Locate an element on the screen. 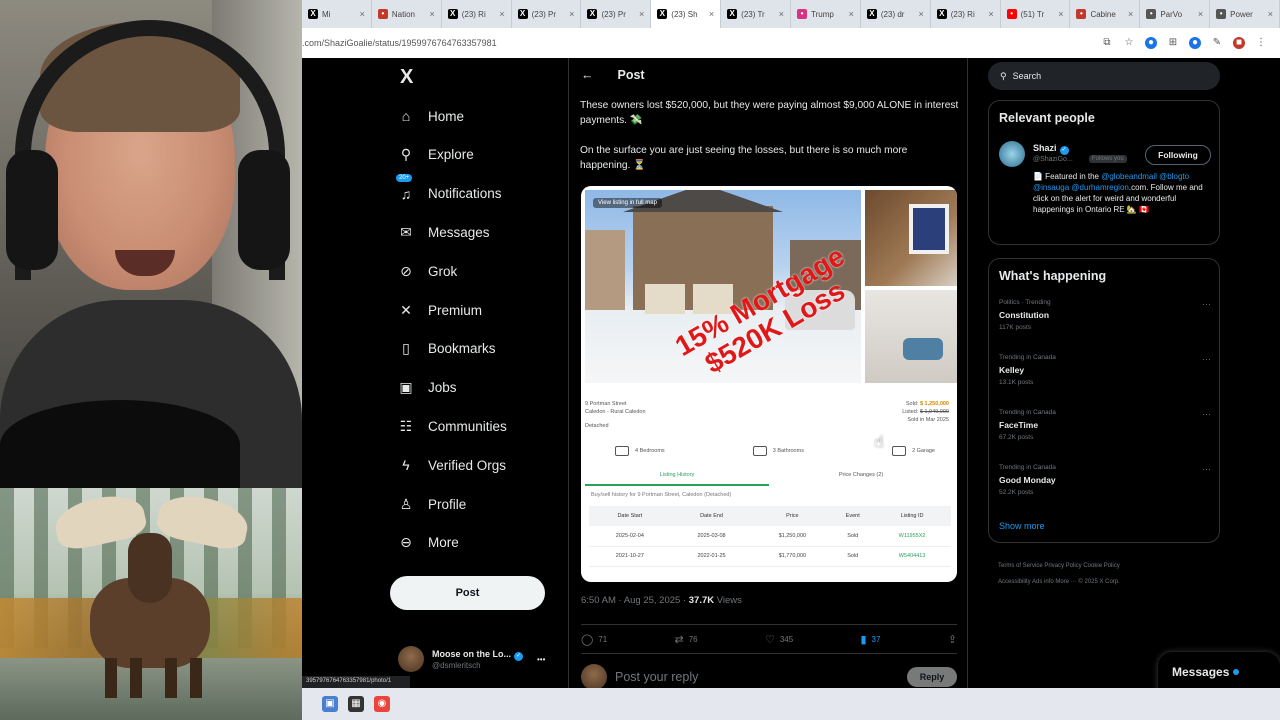 This screenshot has height=720, width=1280. sidebar-item-communities: ☷ Communities is located at coordinates (452, 426).